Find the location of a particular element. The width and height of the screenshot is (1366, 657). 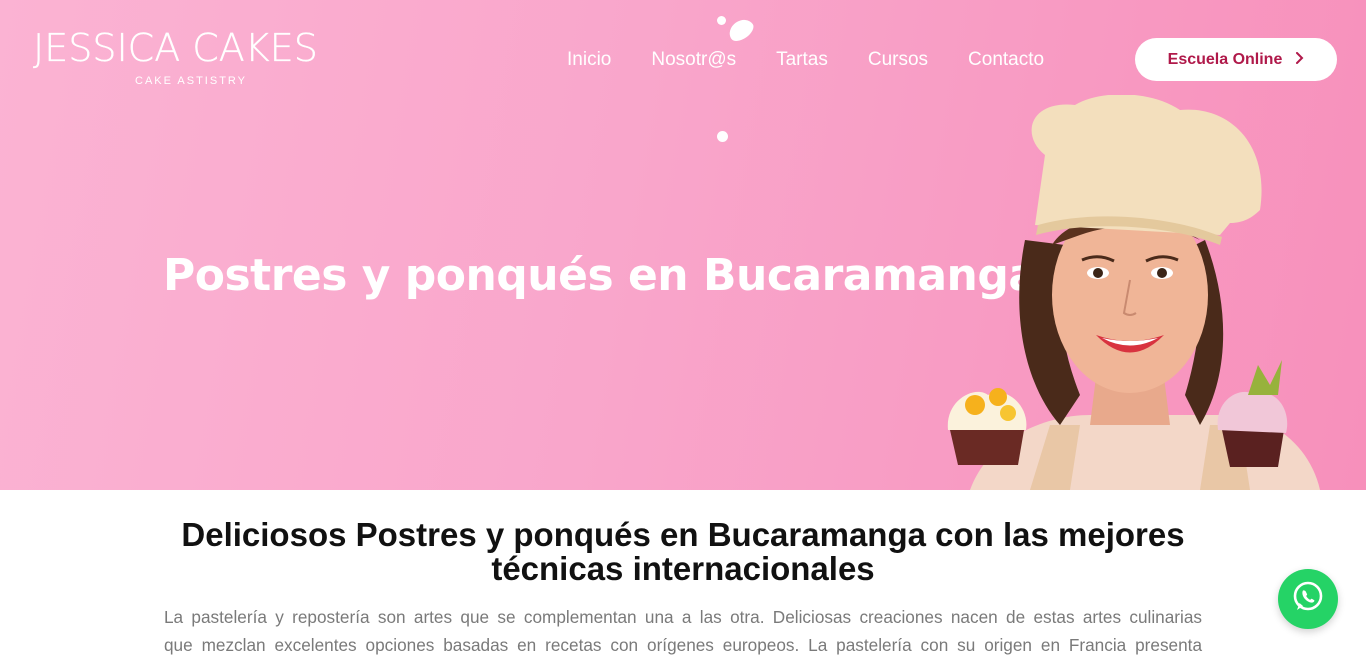

main-nav: Inicio Nosotr@s Tartas Cursos Contacto is located at coordinates (825, 60).